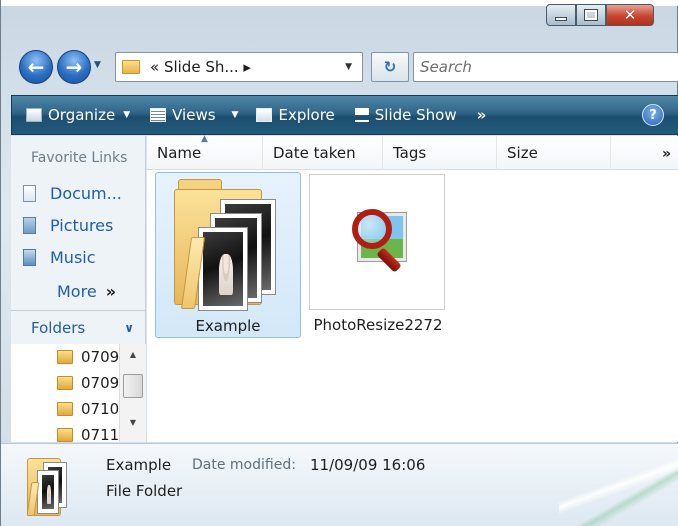  I want to click on refresh-icon: ↻, so click(390, 67).